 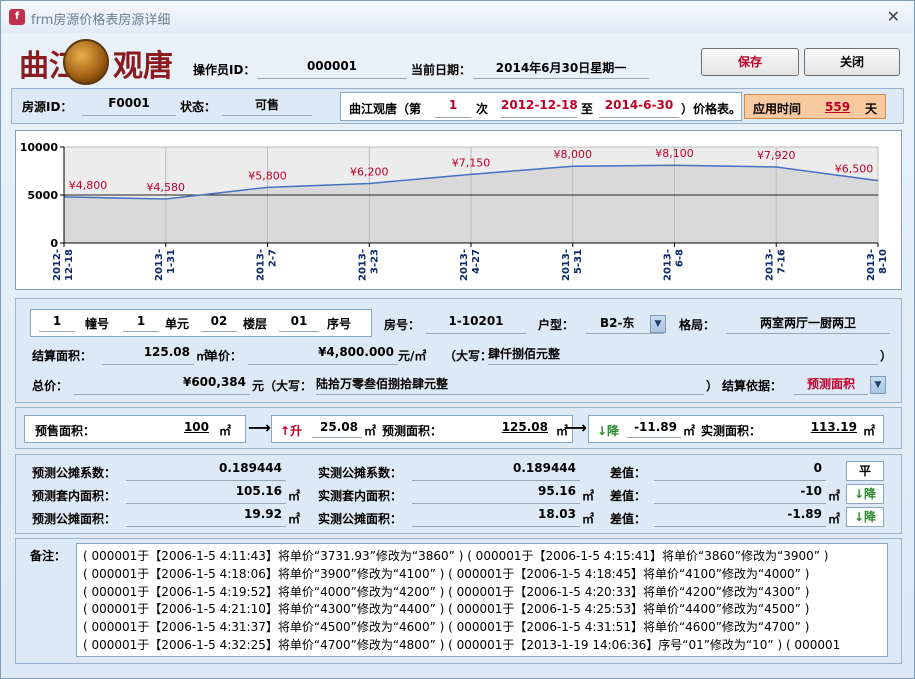 I want to click on logo-right-text: 观唐, so click(x=143, y=66).